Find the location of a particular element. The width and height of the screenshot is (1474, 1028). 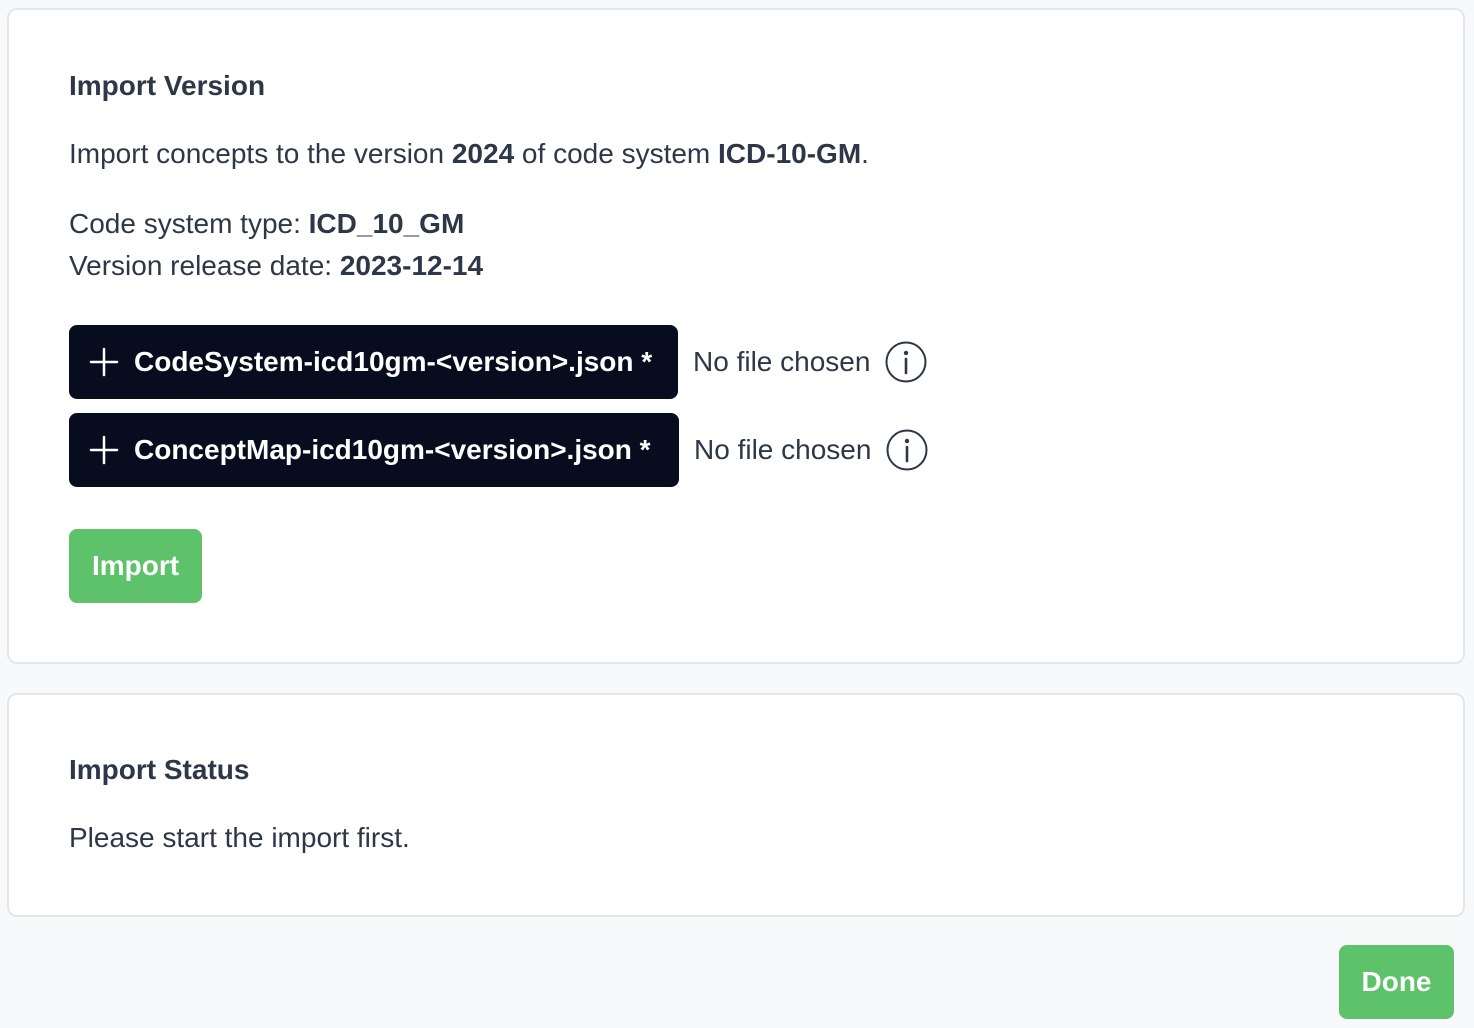

conceptmap-file-status: No file chosen is located at coordinates (783, 449).